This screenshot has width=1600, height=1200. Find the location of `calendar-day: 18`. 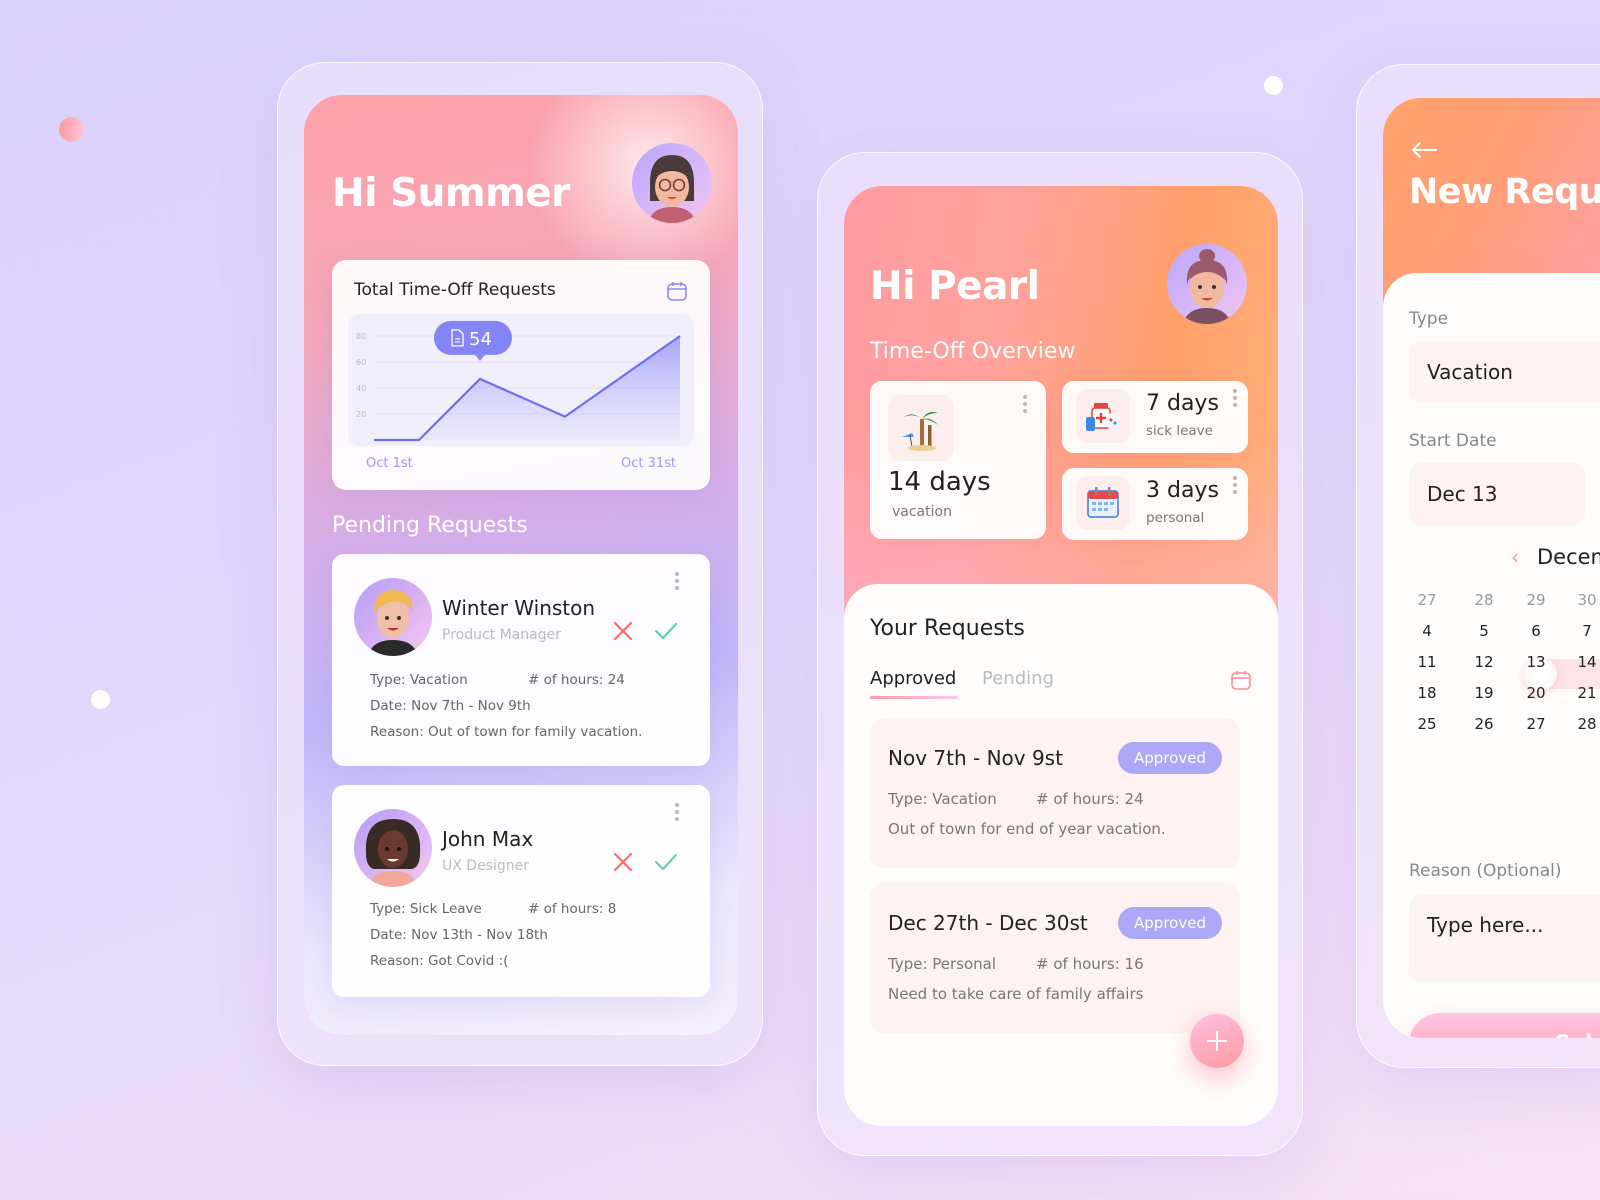

calendar-day: 18 is located at coordinates (1427, 693).